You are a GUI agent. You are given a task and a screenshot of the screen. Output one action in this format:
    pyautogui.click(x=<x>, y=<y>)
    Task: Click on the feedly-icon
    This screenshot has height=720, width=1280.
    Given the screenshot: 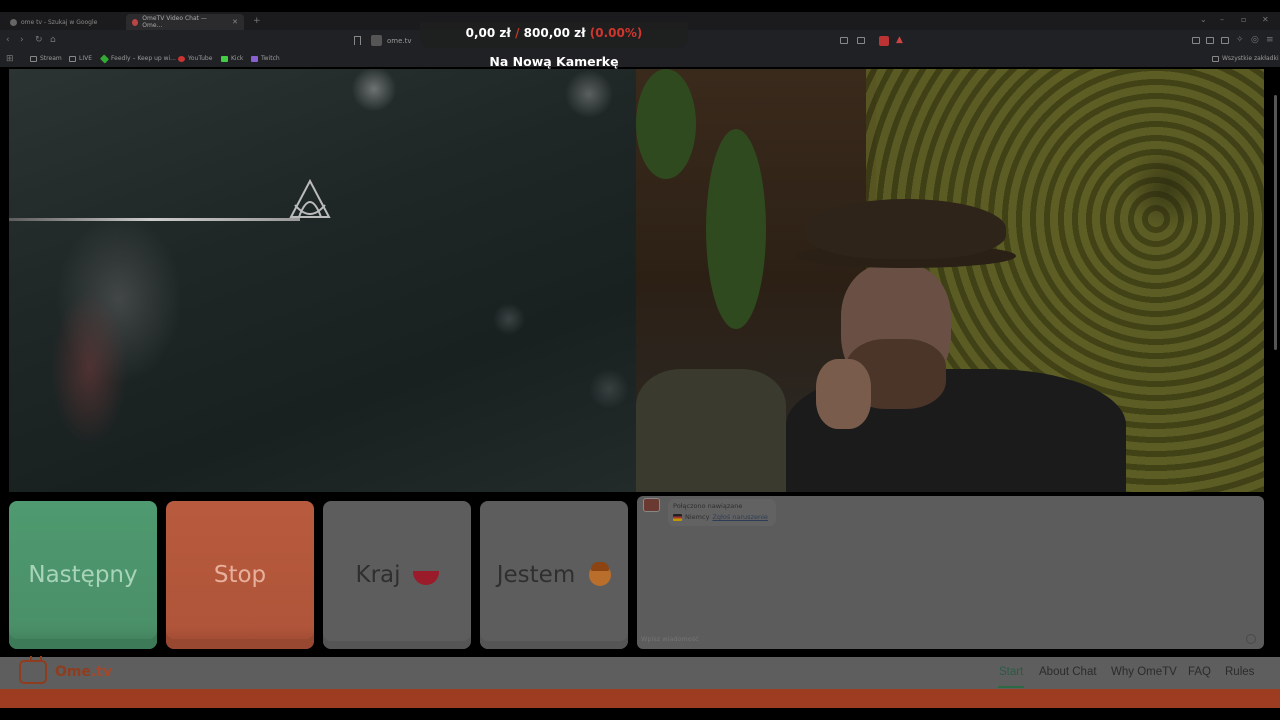 What is the action you would take?
    pyautogui.click(x=104, y=58)
    